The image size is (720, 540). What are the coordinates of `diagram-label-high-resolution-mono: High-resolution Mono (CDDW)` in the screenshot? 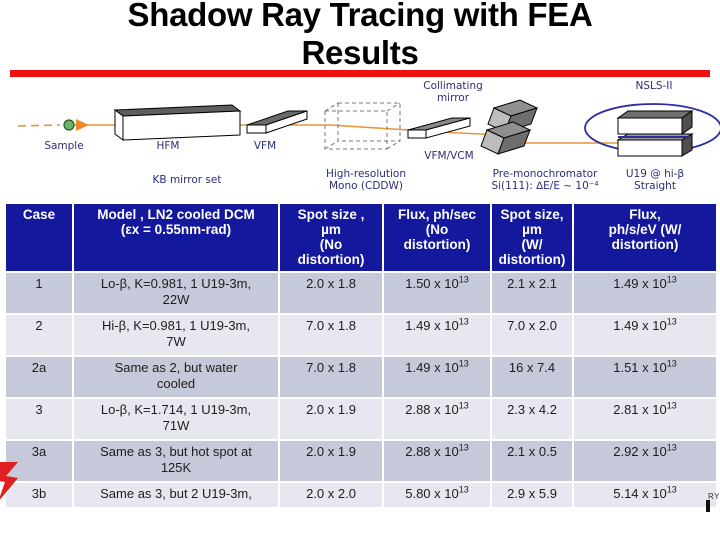 It's located at (366, 180).